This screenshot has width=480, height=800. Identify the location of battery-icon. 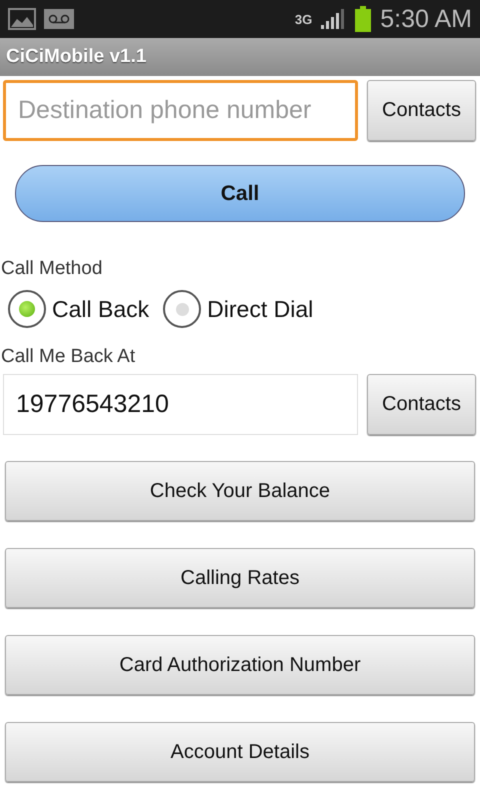
(363, 19).